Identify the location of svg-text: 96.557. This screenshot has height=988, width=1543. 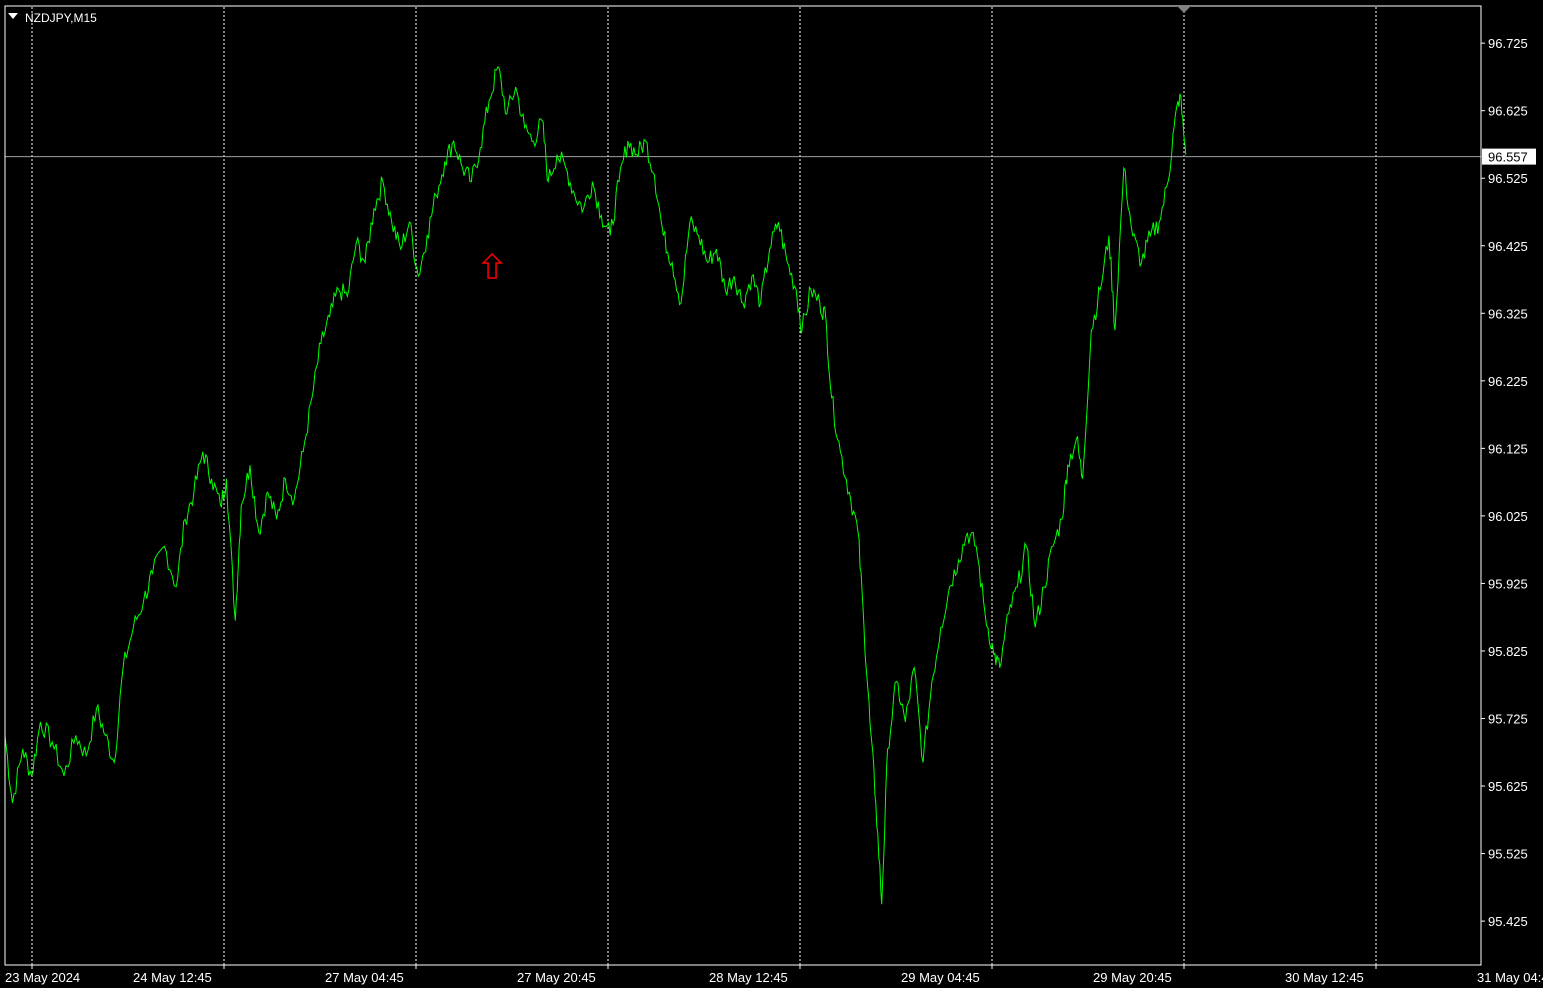
(1508, 157).